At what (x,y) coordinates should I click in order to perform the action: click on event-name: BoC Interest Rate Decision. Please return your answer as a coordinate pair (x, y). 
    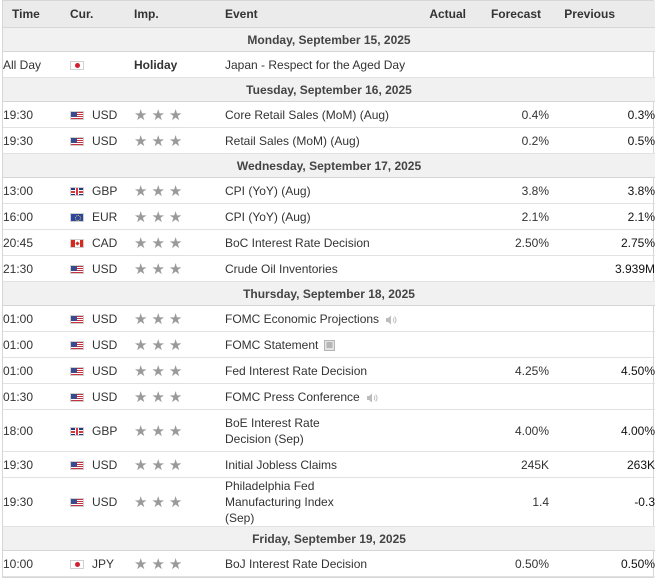
    Looking at the image, I should click on (297, 243).